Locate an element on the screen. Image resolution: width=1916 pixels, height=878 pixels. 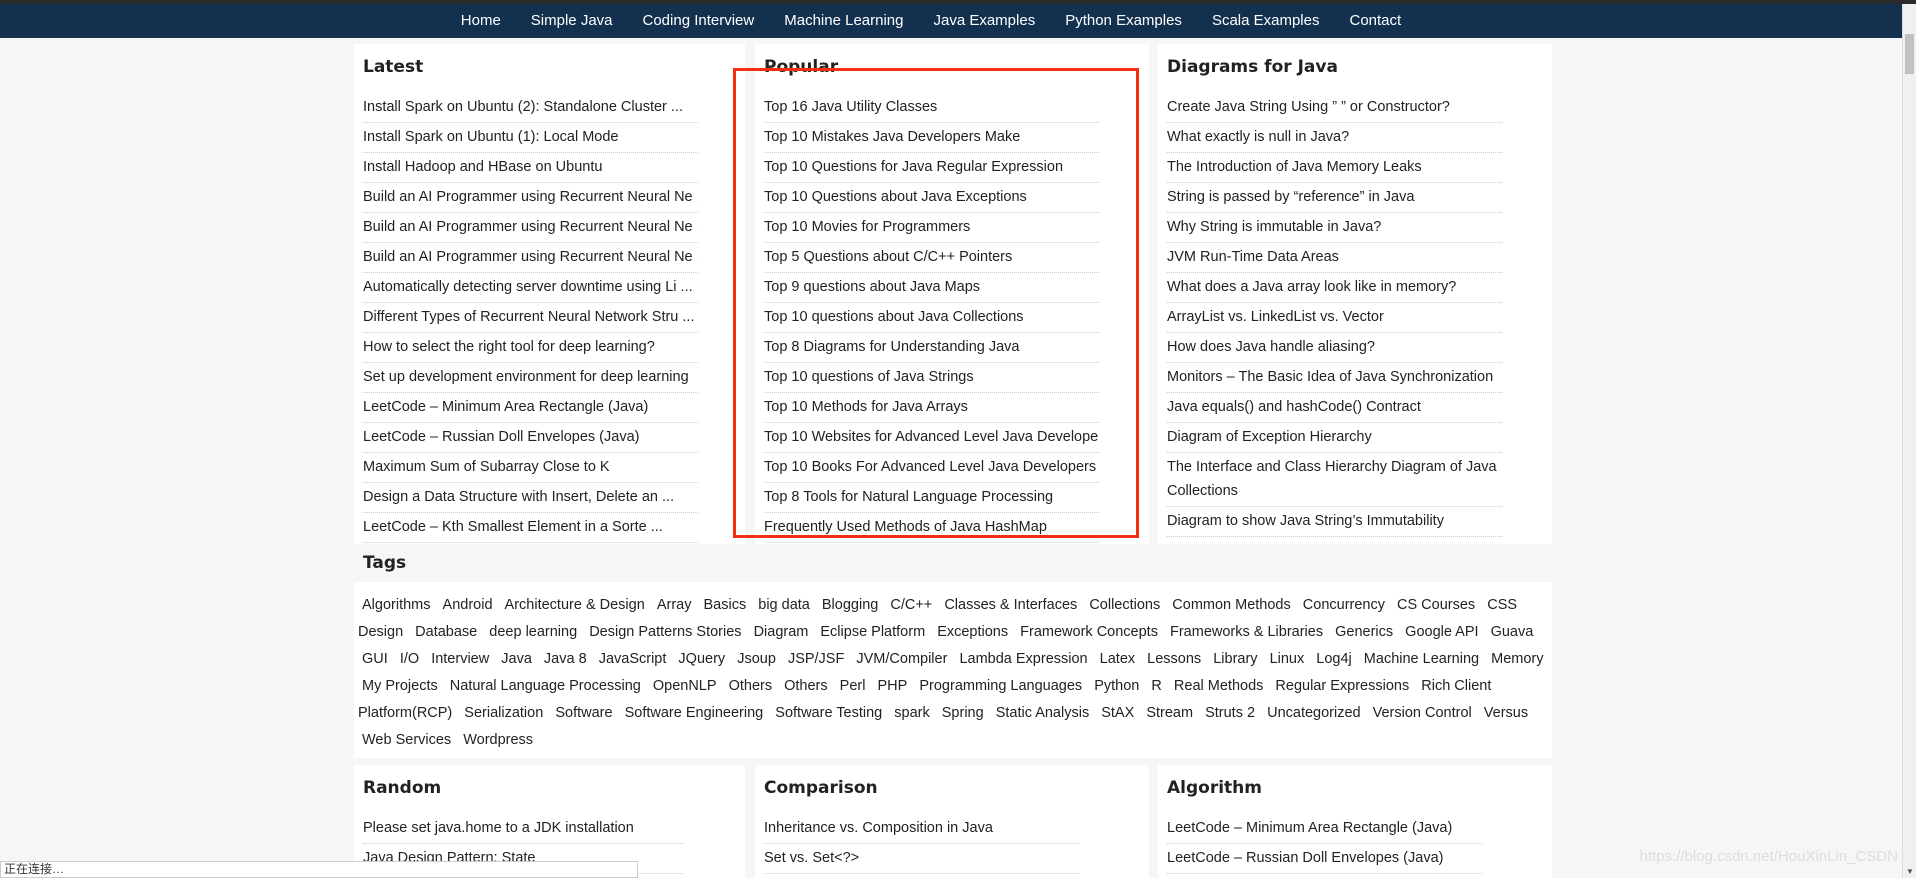
tag-link: Classes & Interfaces is located at coordinates (1010, 605).